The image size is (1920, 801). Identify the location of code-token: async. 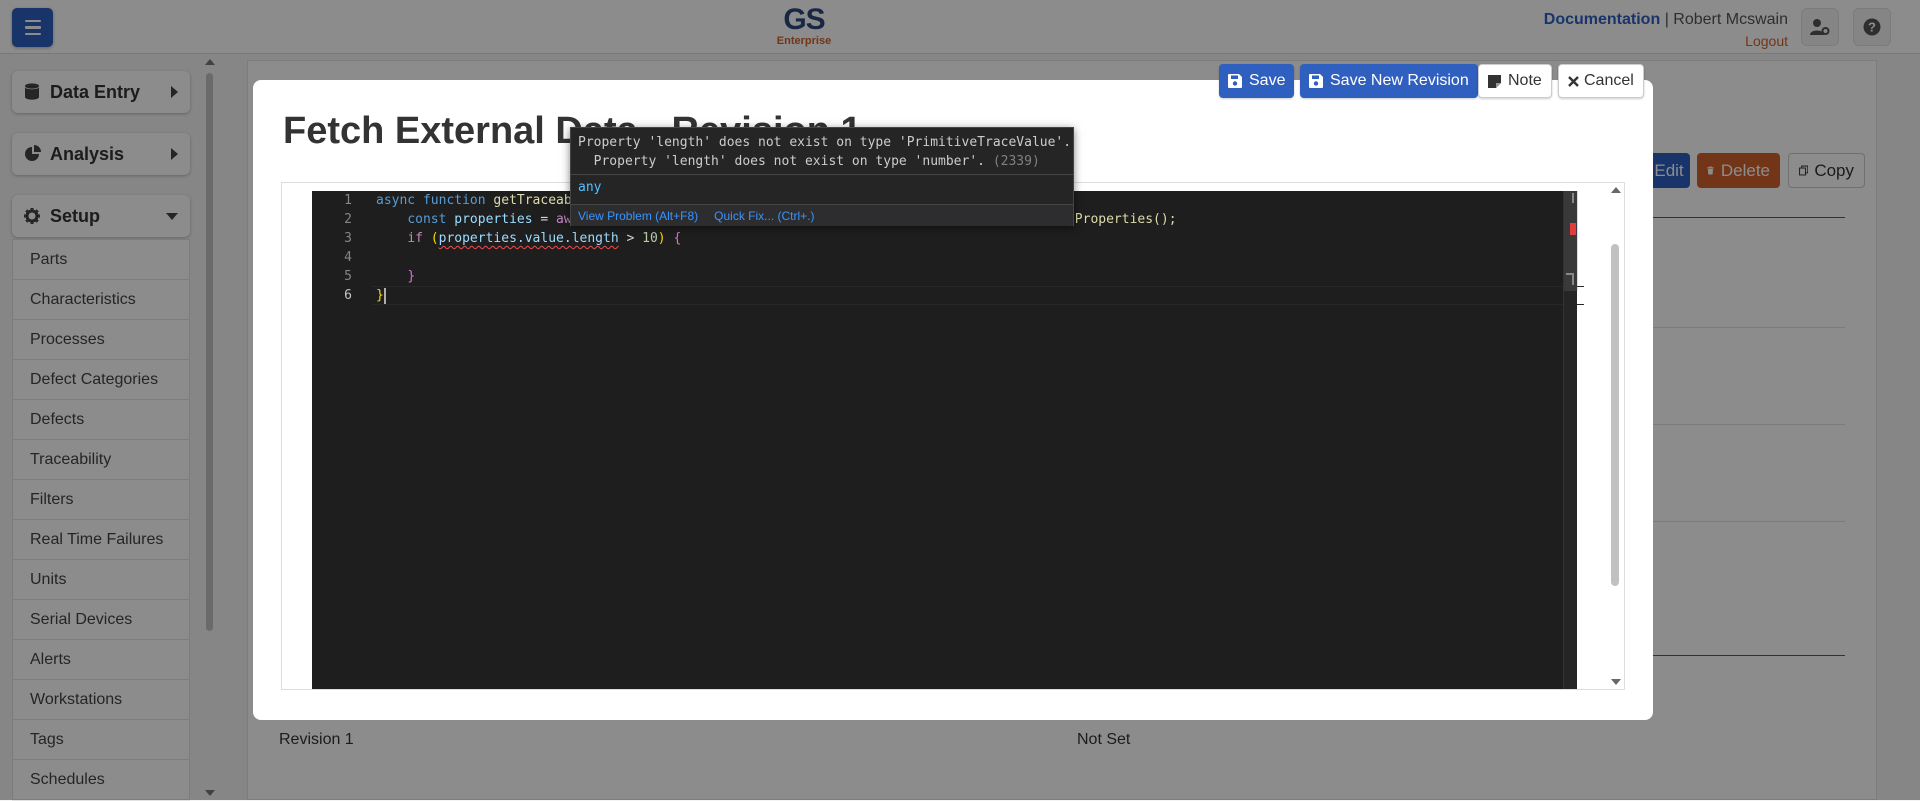
(396, 200).